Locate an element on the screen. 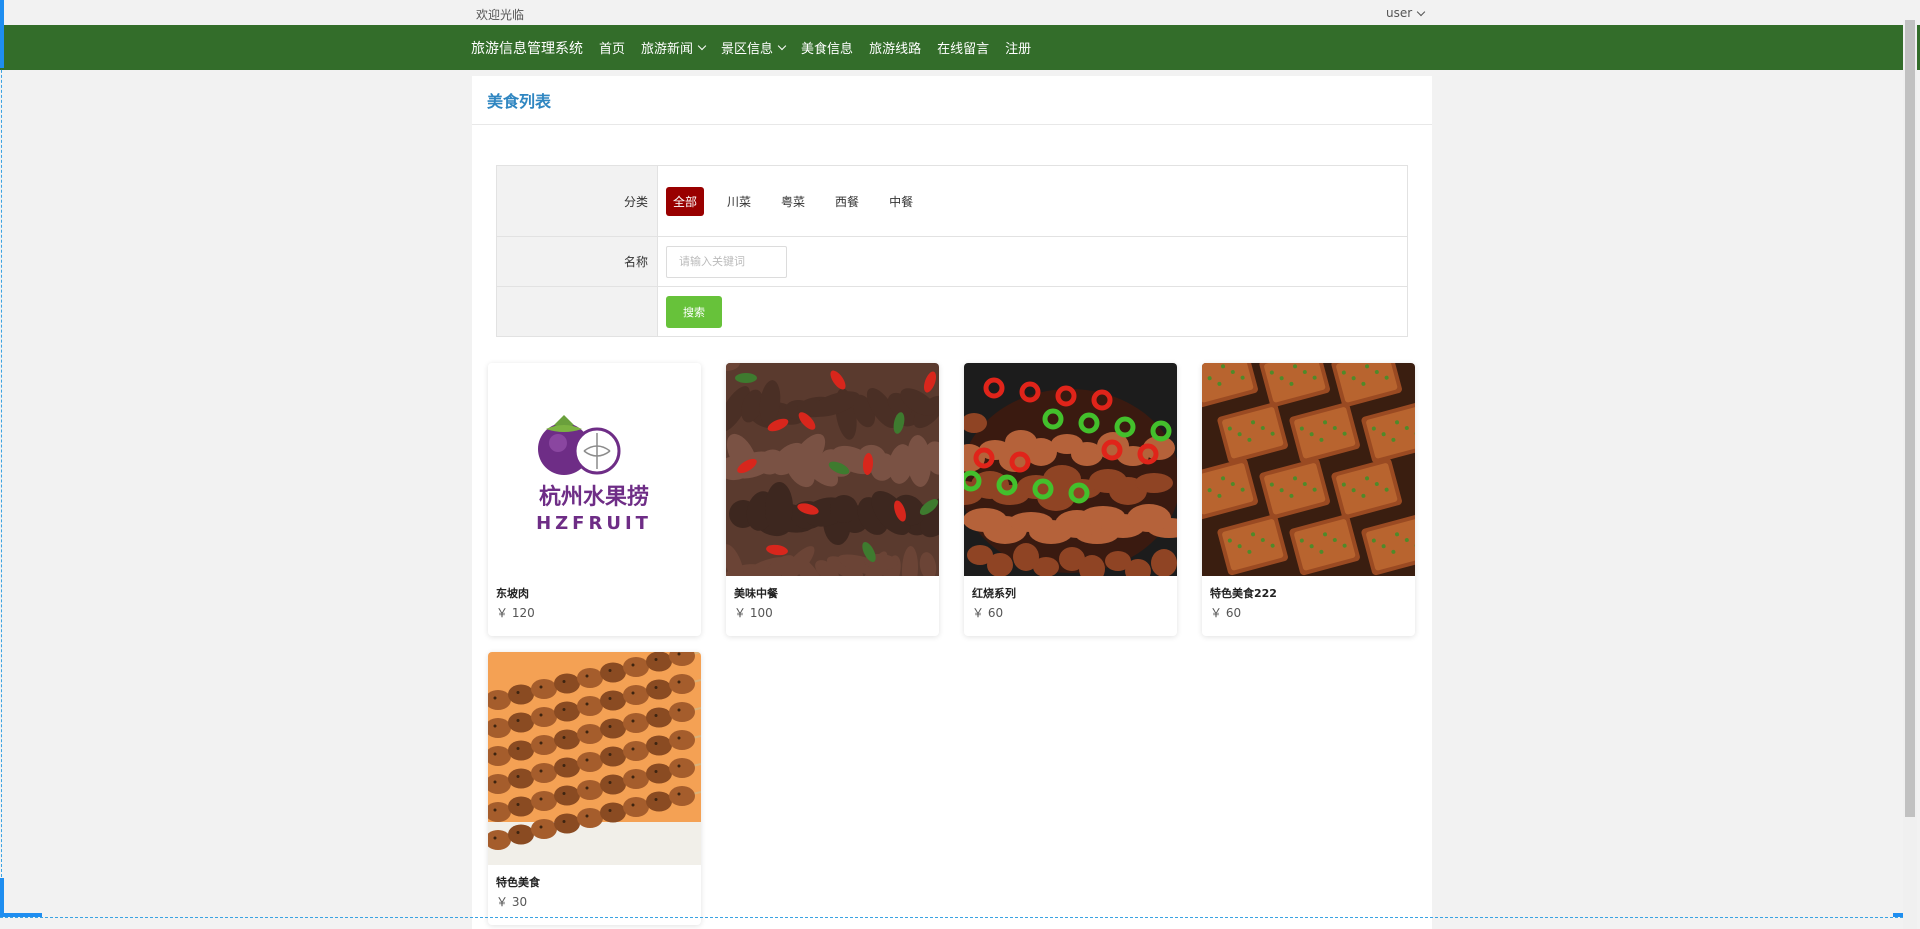 Image resolution: width=1920 pixels, height=929 pixels. category-list: 全部 川菜 粤菜 西餐 中餐 is located at coordinates (1032, 201).